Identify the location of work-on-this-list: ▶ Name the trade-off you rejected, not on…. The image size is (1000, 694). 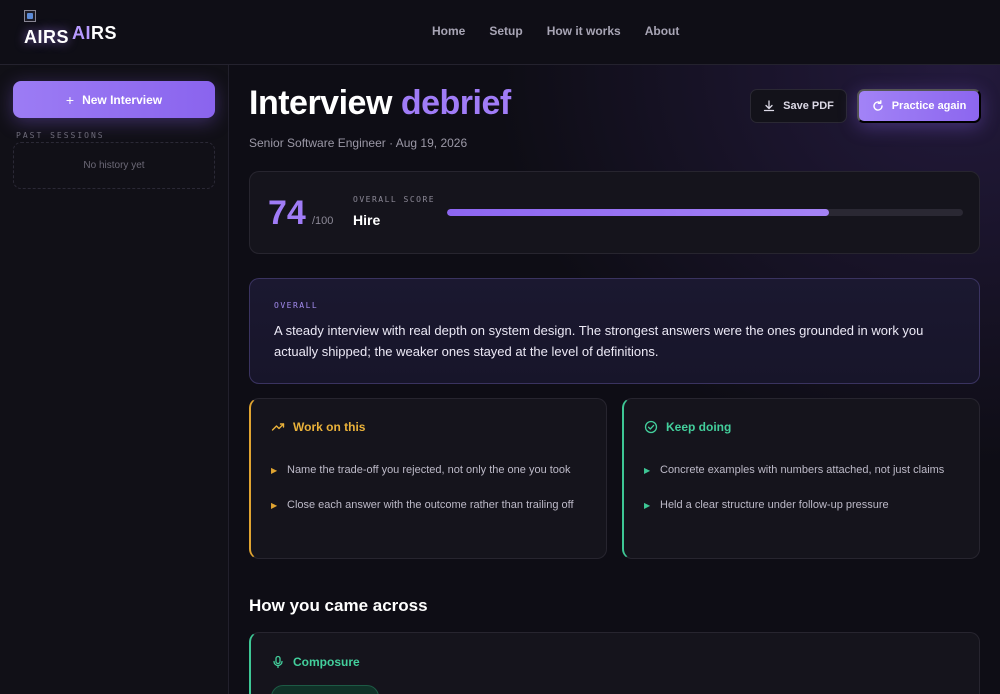
(431, 496).